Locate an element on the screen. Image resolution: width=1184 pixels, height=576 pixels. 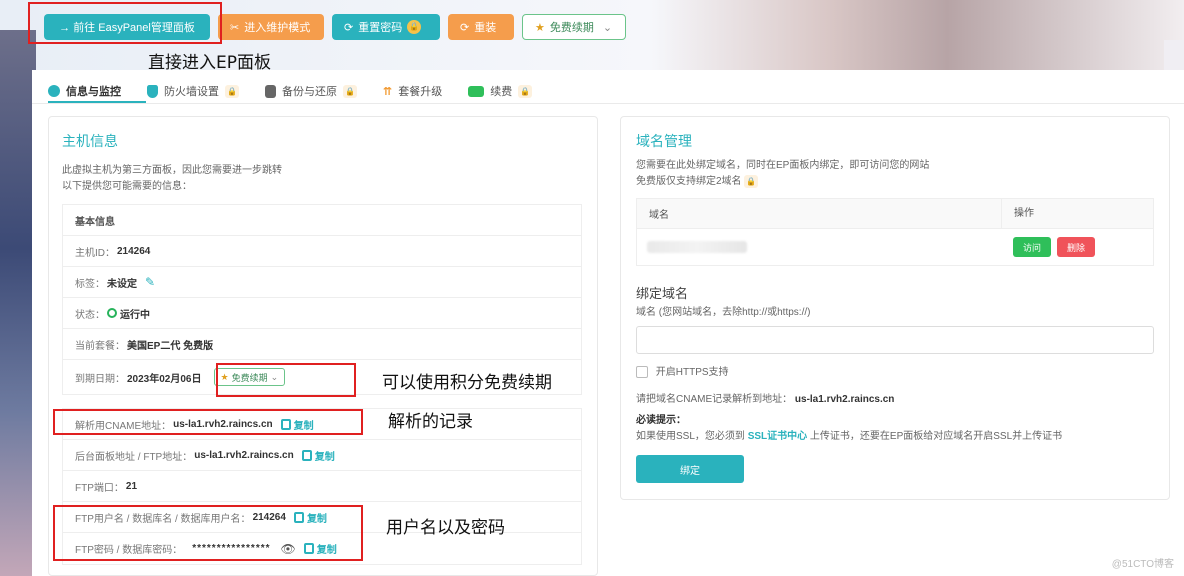
basic-info-header: 基本信息 is located at coordinates (322, 220).